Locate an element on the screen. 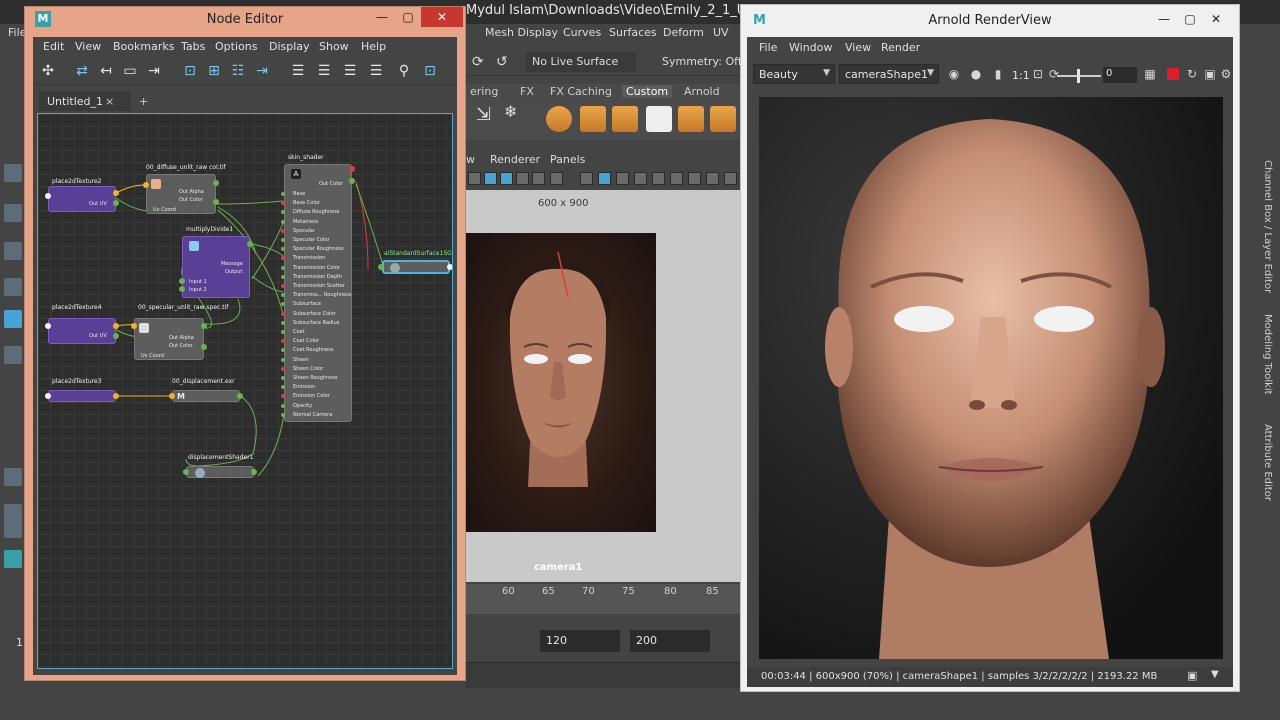 The image size is (1280, 720). graph-upstream-icon: ⇄ is located at coordinates (82, 71).